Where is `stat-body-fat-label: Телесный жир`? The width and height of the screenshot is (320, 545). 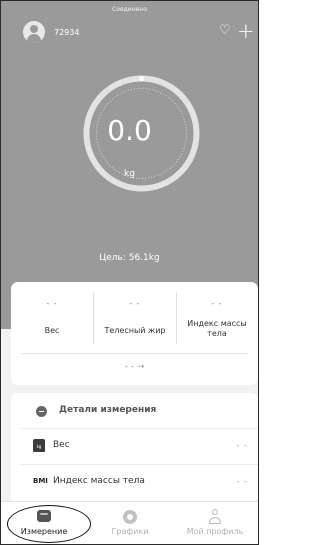 stat-body-fat-label: Телесный жир is located at coordinates (135, 330).